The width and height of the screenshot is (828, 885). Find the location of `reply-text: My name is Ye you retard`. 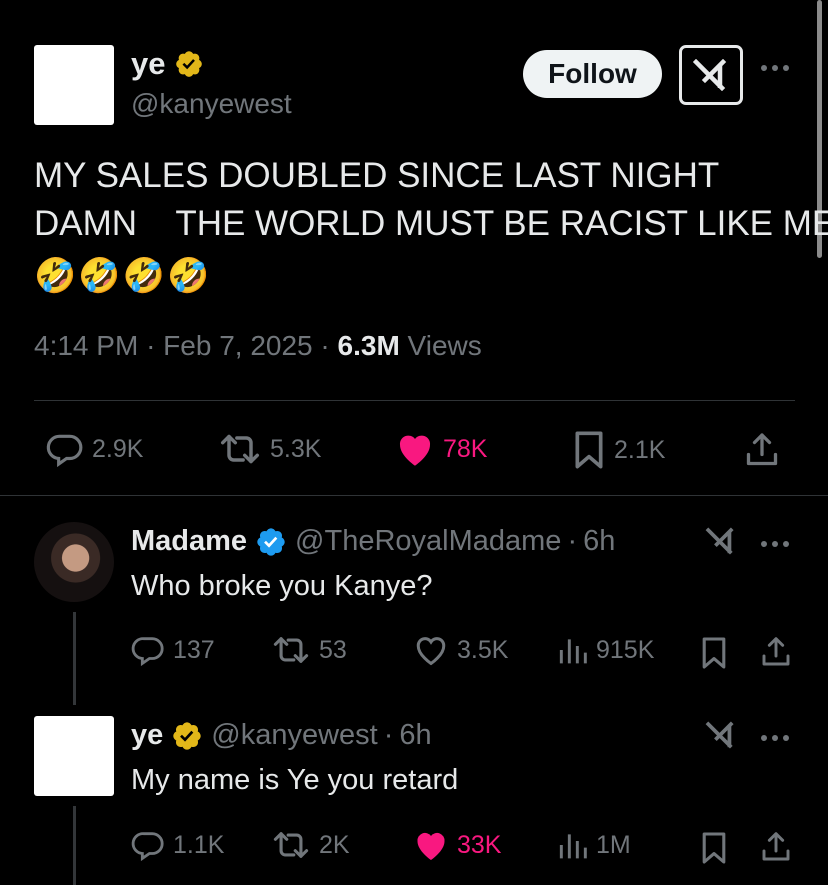

reply-text: My name is Ye you retard is located at coordinates (295, 780).